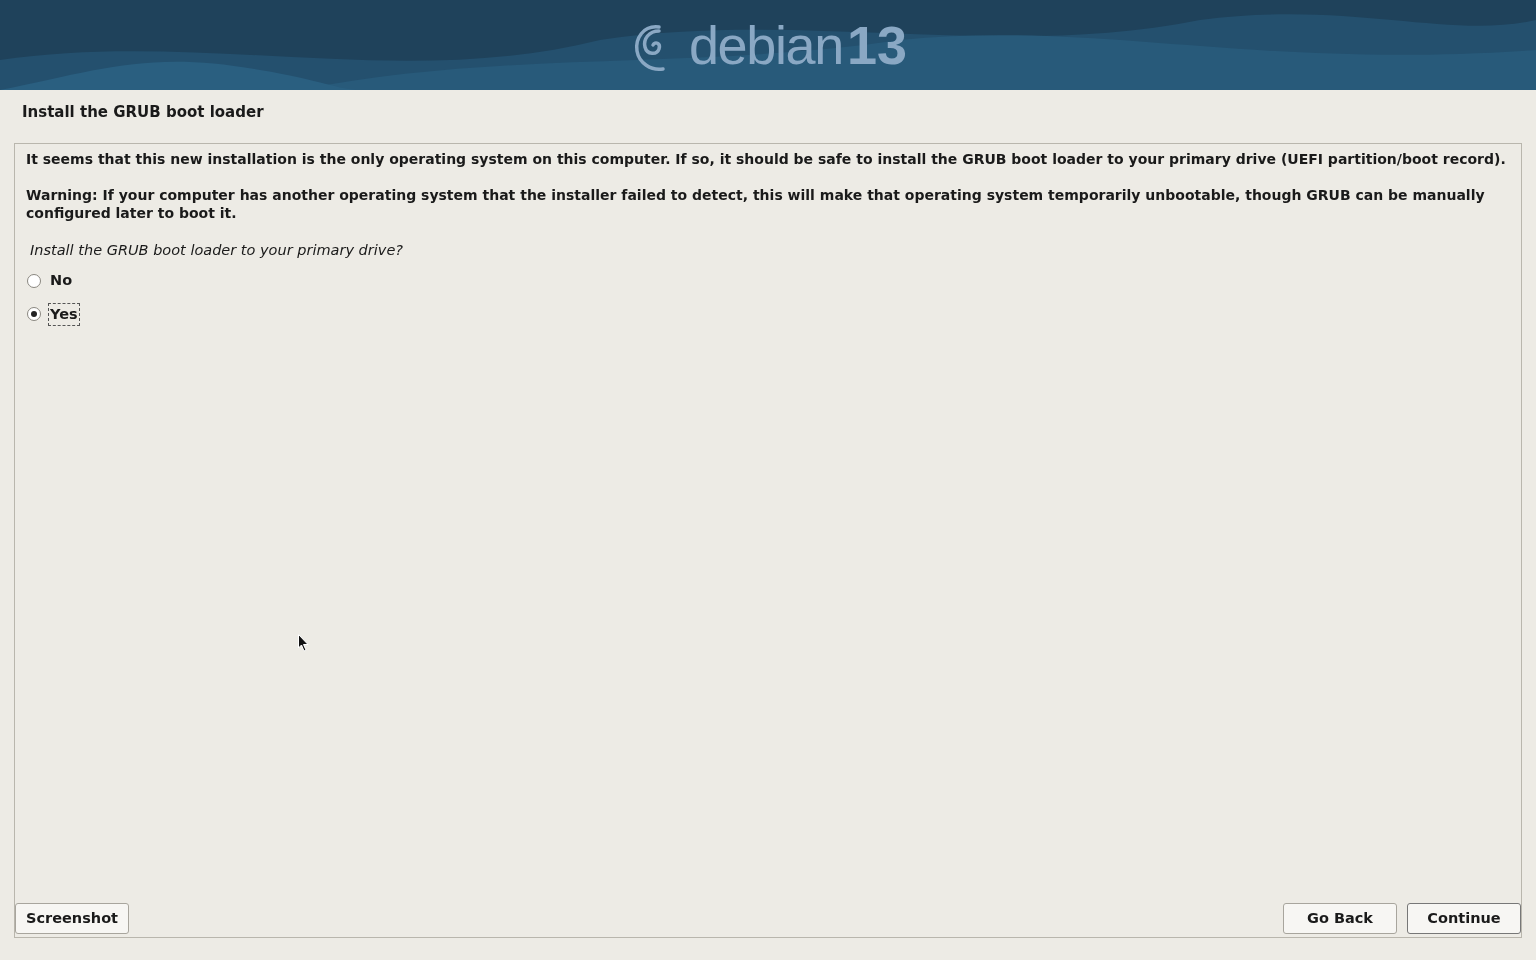 The image size is (1536, 960). What do you see at coordinates (216, 250) in the screenshot?
I see `question-text: Install the GRUB boot loader to your primary drive?` at bounding box center [216, 250].